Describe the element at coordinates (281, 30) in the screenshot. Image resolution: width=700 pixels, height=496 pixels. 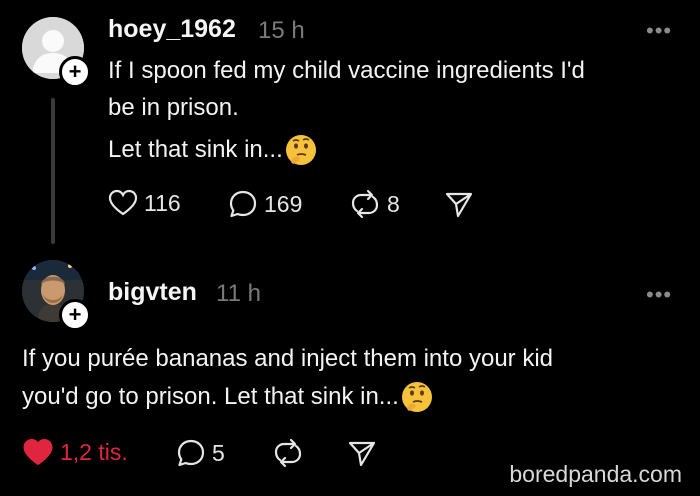
I see `post-time: 15 h` at that location.